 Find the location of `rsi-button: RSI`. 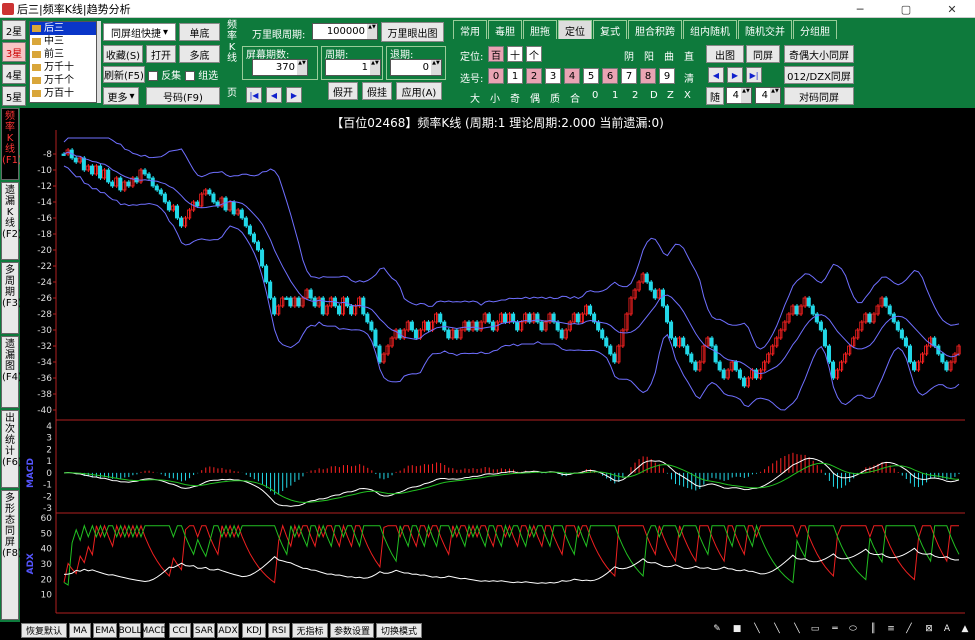

rsi-button: RSI is located at coordinates (279, 630).